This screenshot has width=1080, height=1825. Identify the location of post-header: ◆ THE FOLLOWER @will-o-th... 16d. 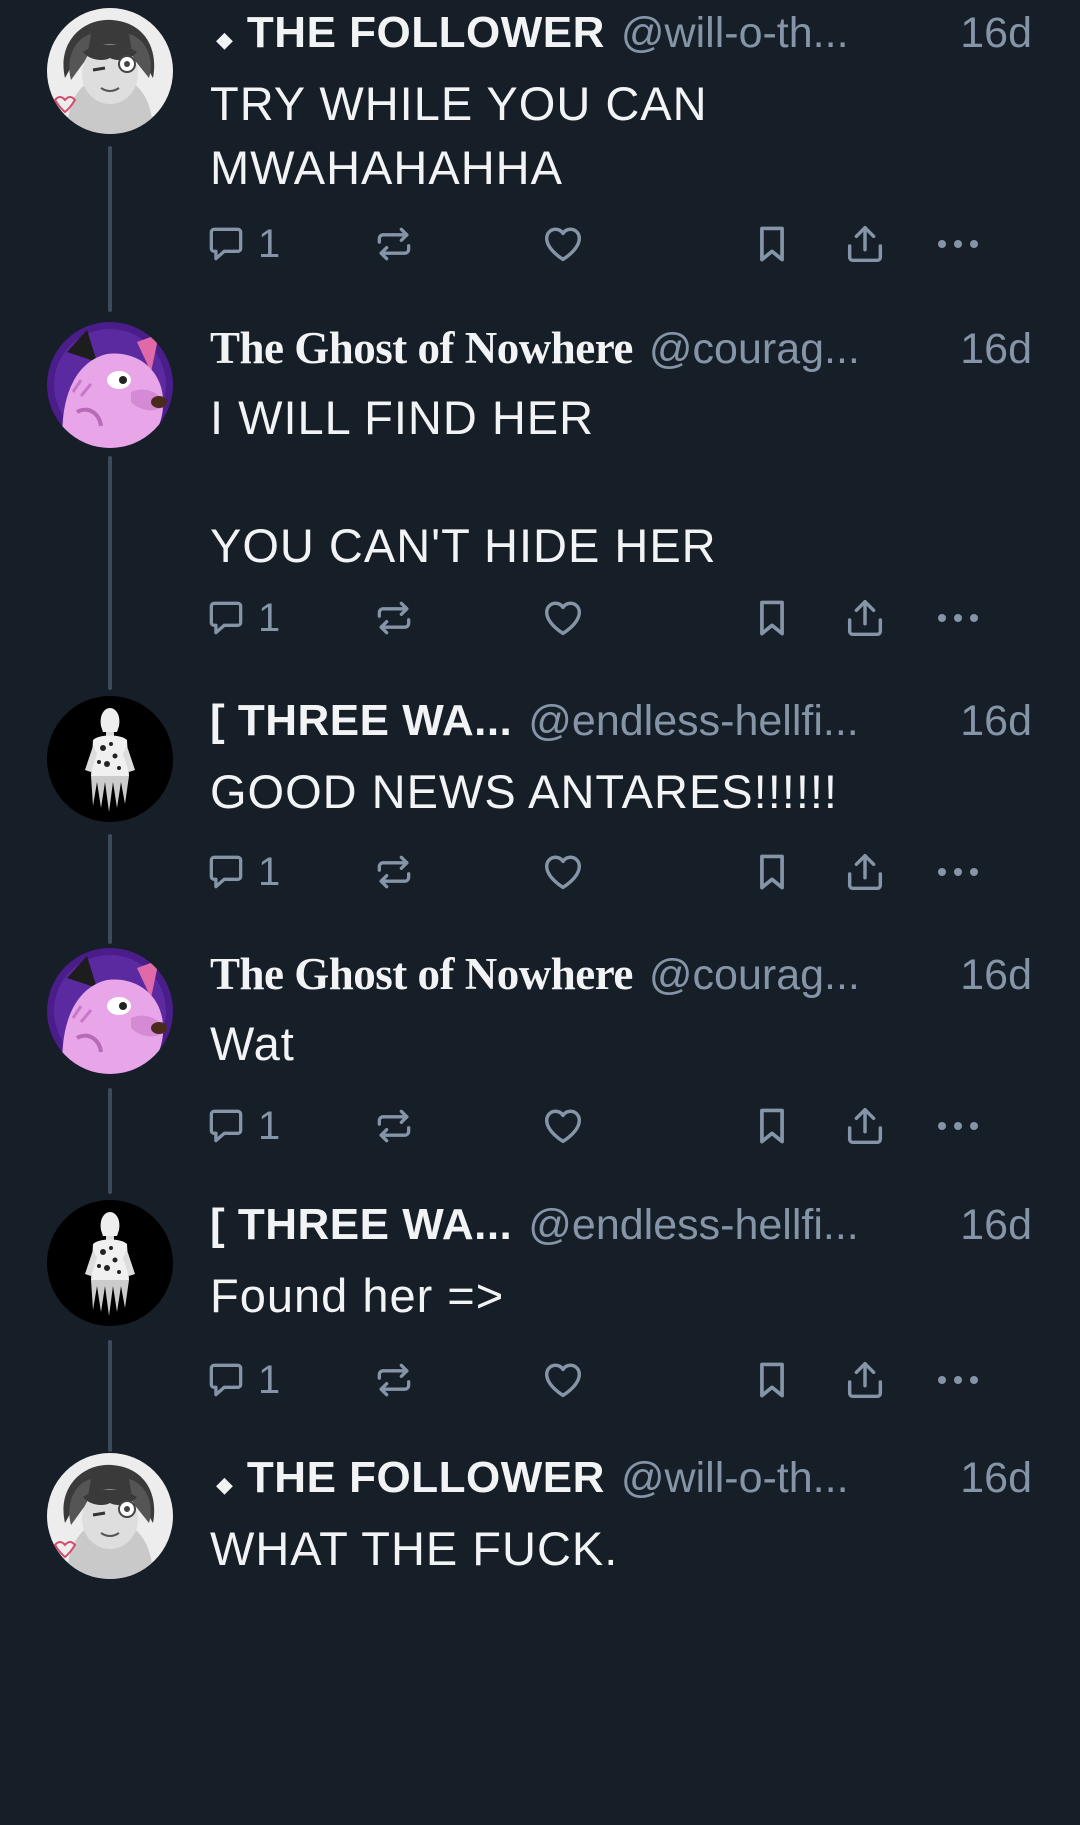
(621, 38).